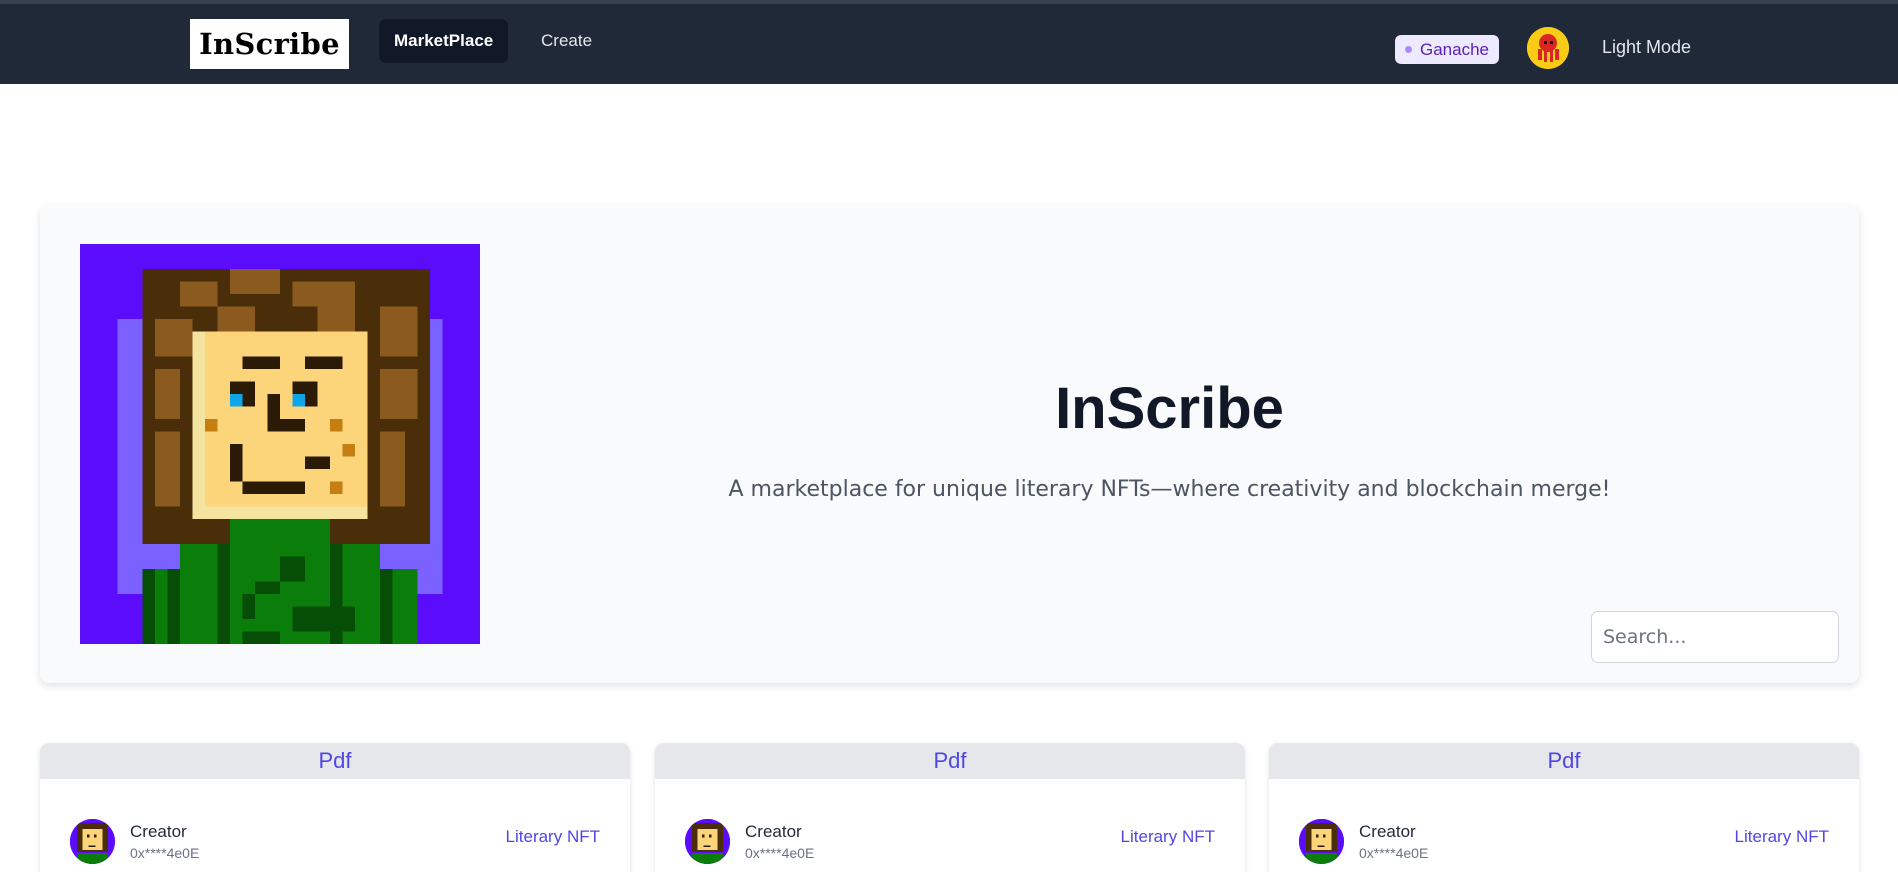 The height and width of the screenshot is (872, 1898). What do you see at coordinates (1646, 47) in the screenshot?
I see `theme-toggle: Light Mode` at bounding box center [1646, 47].